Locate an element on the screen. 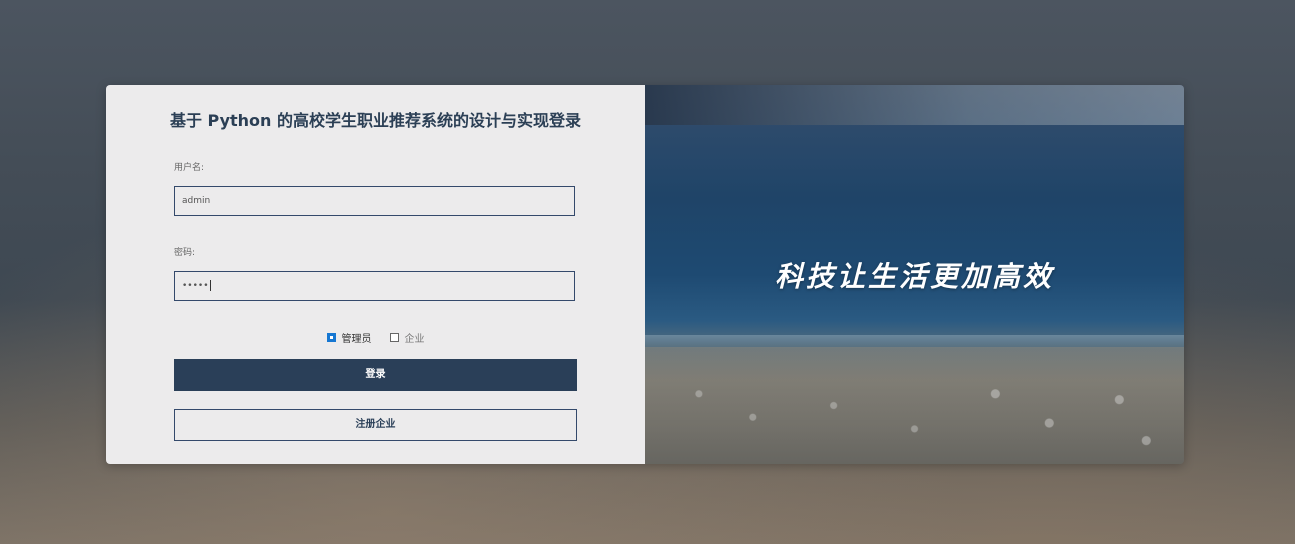 The height and width of the screenshot is (544, 1295). checkbox-checked-icon is located at coordinates (331, 337).